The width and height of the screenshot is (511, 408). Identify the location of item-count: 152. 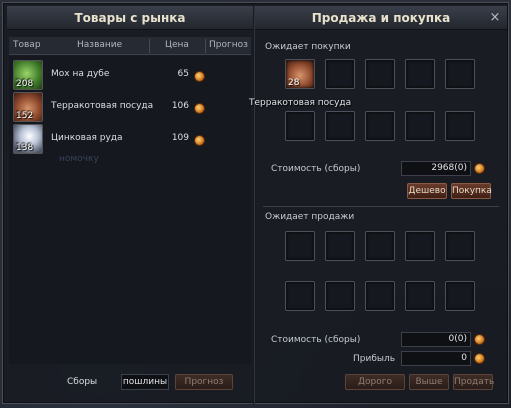
(25, 116).